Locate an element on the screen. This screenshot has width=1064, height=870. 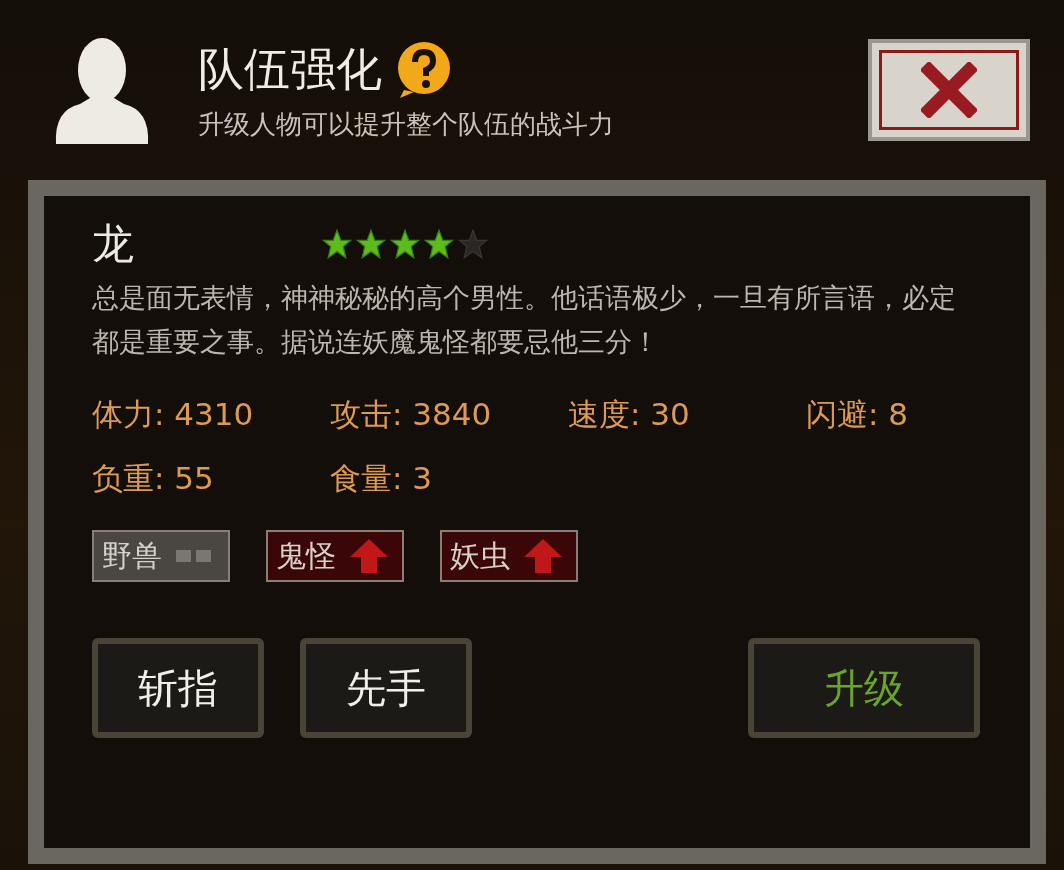
page-subtitle: 升级人物可以提升整个队伍的战斗力 is located at coordinates (406, 124).